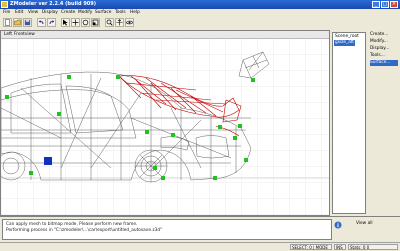 This screenshot has width=400, height=251. I want to click on orbit-icon, so click(129, 22).